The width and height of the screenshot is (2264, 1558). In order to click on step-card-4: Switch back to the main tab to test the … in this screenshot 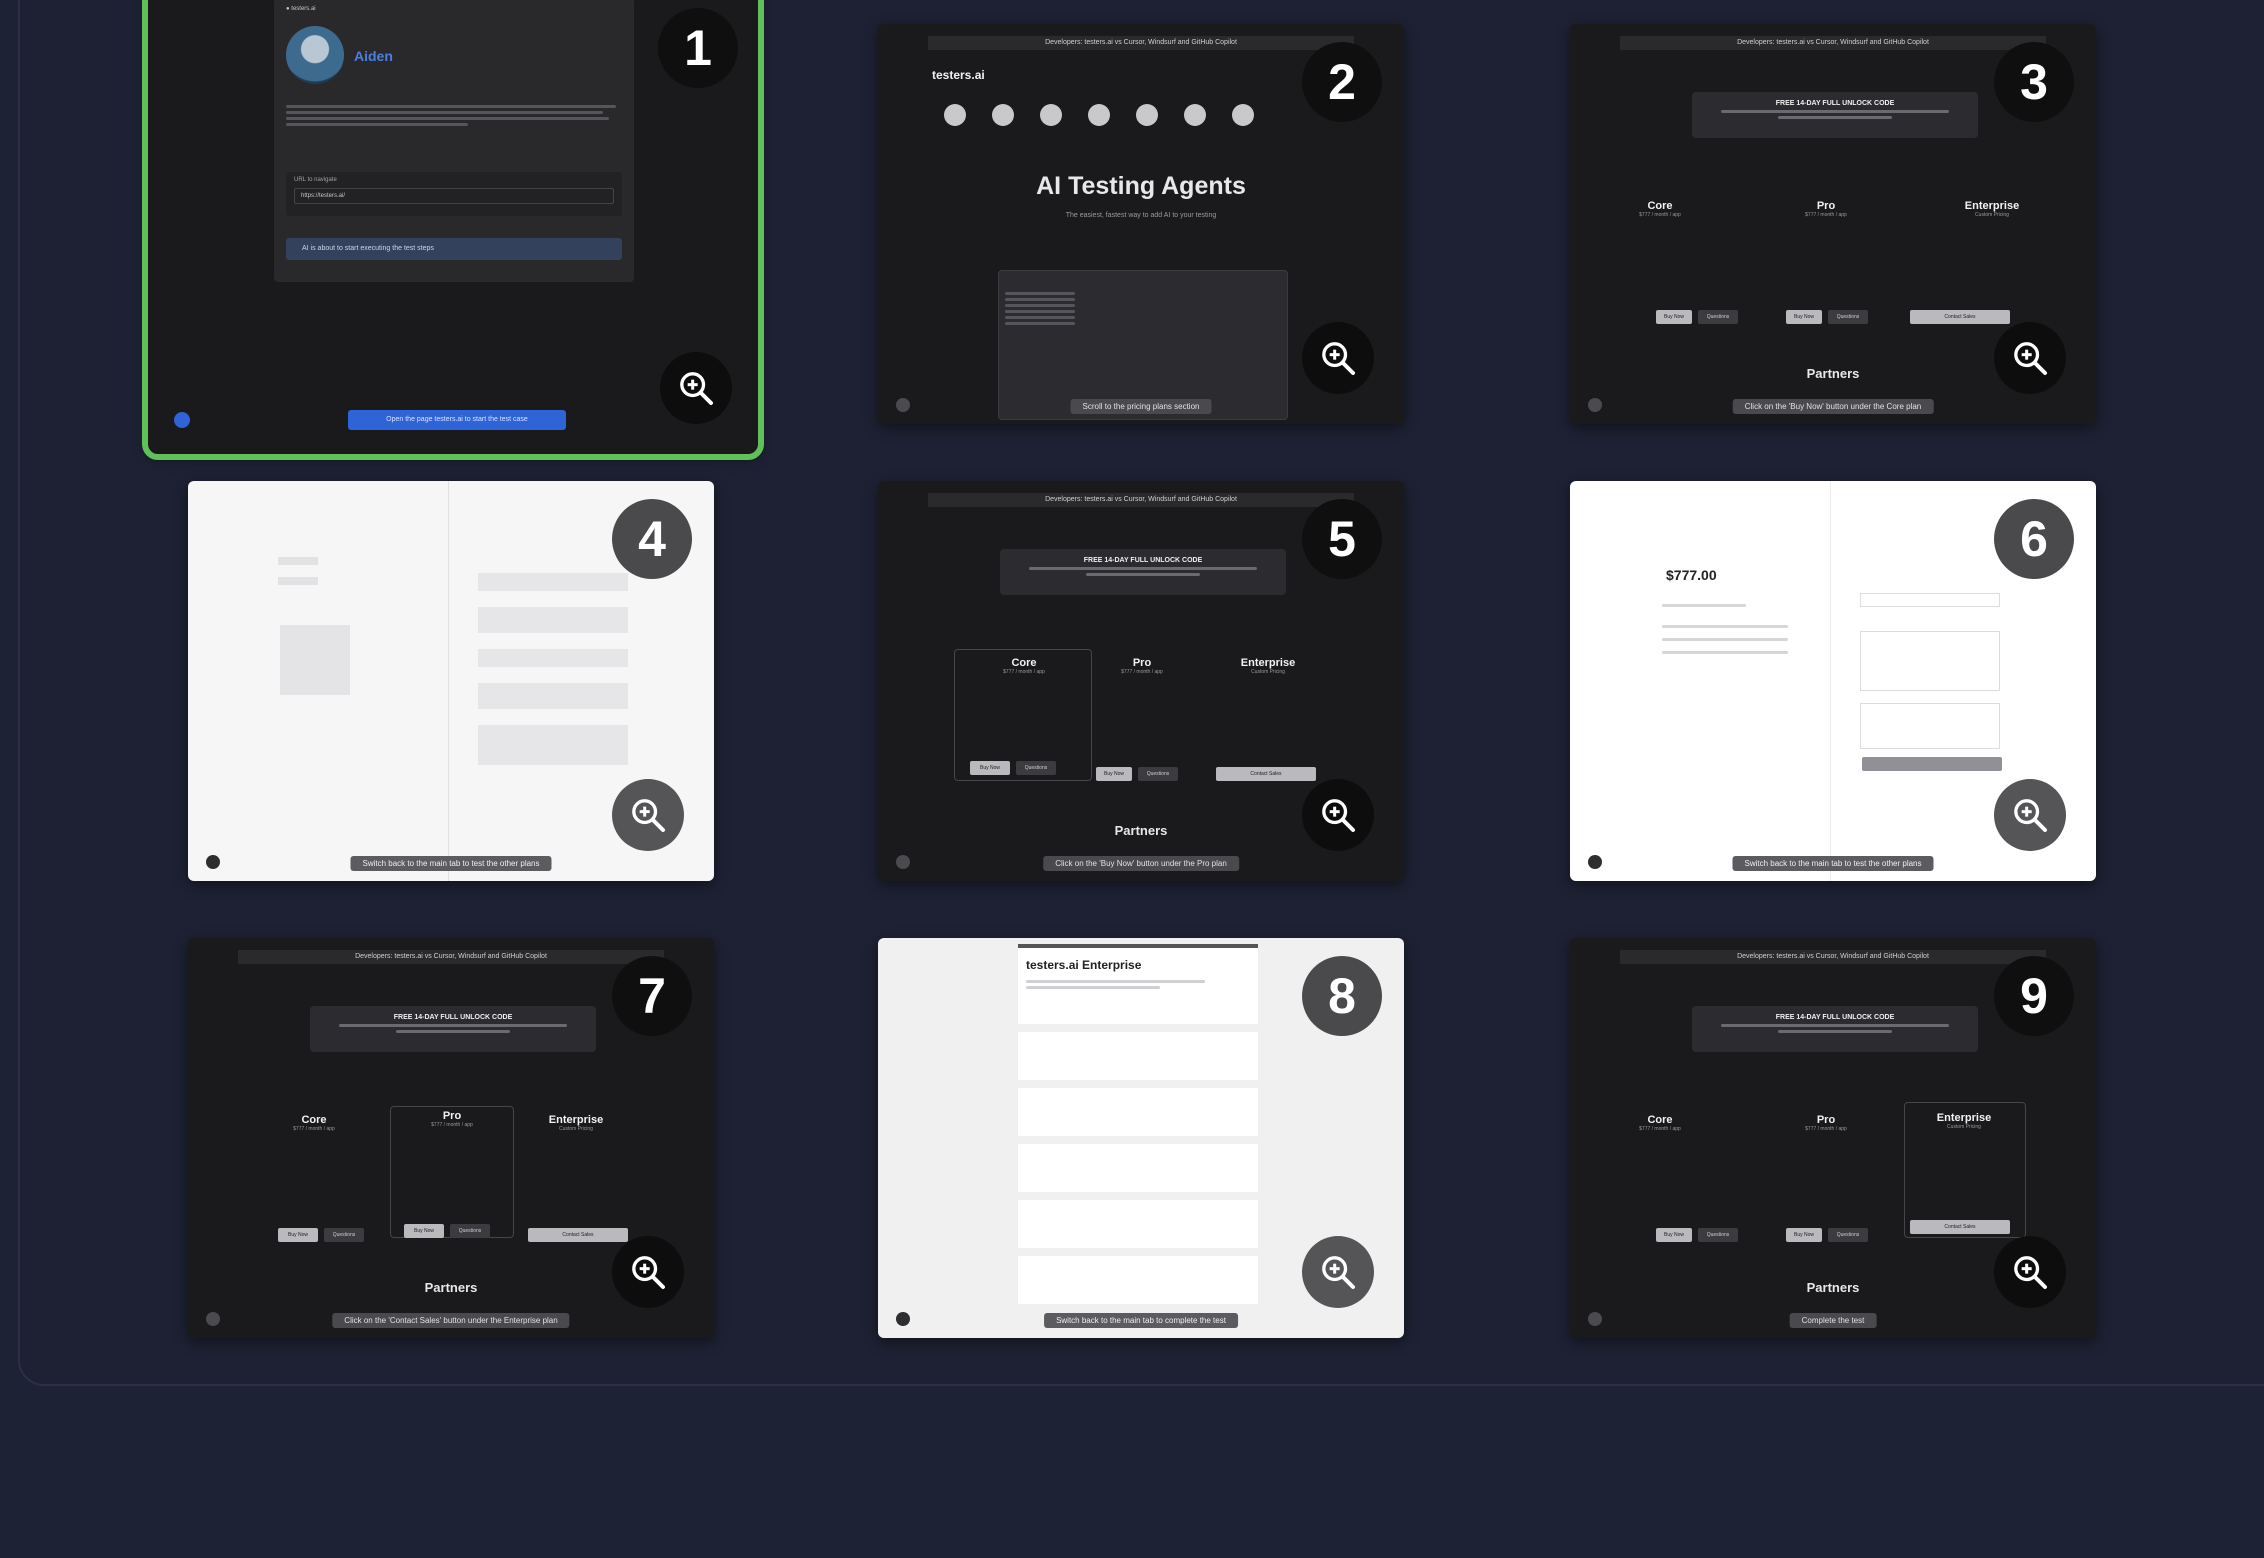, I will do `click(451, 681)`.